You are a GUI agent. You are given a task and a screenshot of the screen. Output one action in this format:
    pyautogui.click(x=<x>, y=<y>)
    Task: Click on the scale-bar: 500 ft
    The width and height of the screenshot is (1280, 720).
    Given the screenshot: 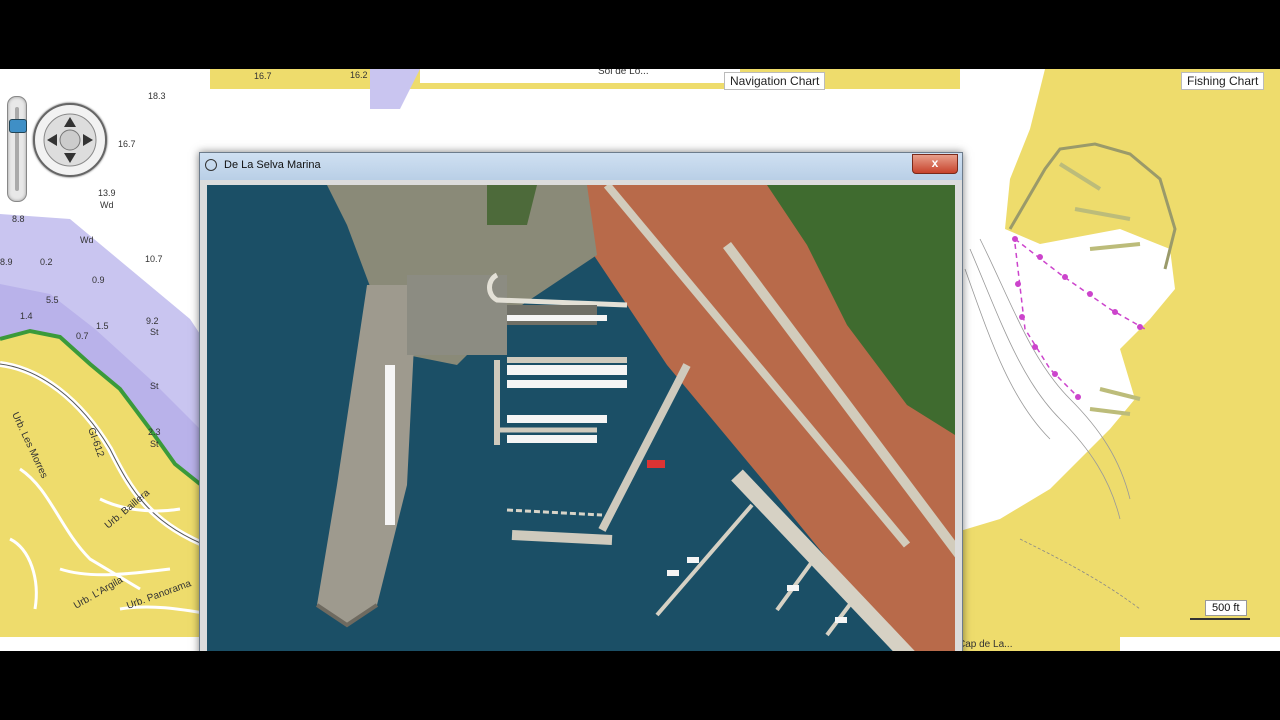 What is the action you would take?
    pyautogui.click(x=1226, y=608)
    